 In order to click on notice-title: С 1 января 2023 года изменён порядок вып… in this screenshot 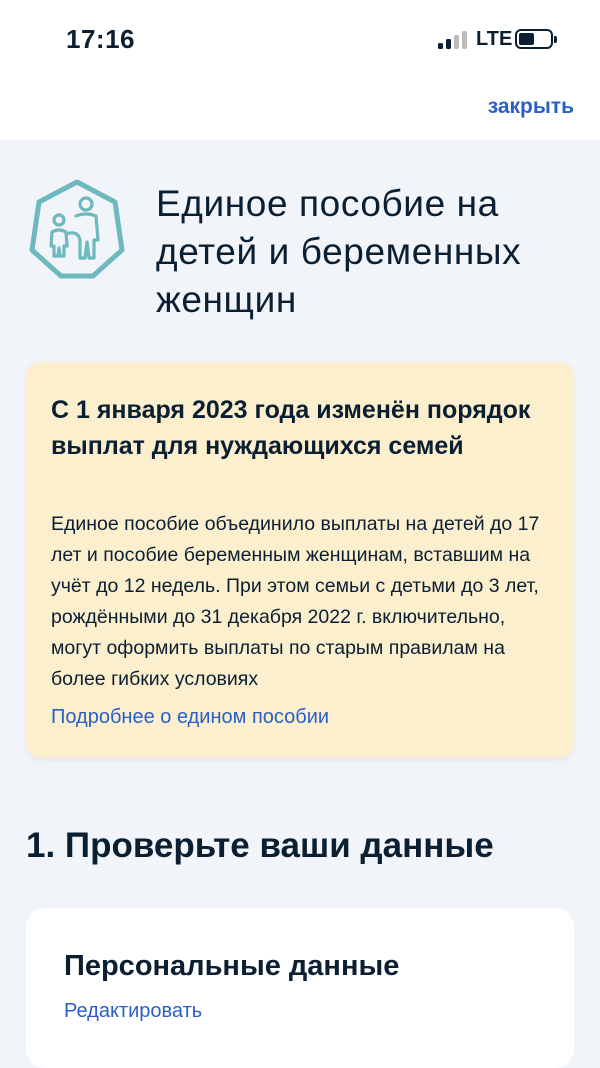, I will do `click(291, 428)`.